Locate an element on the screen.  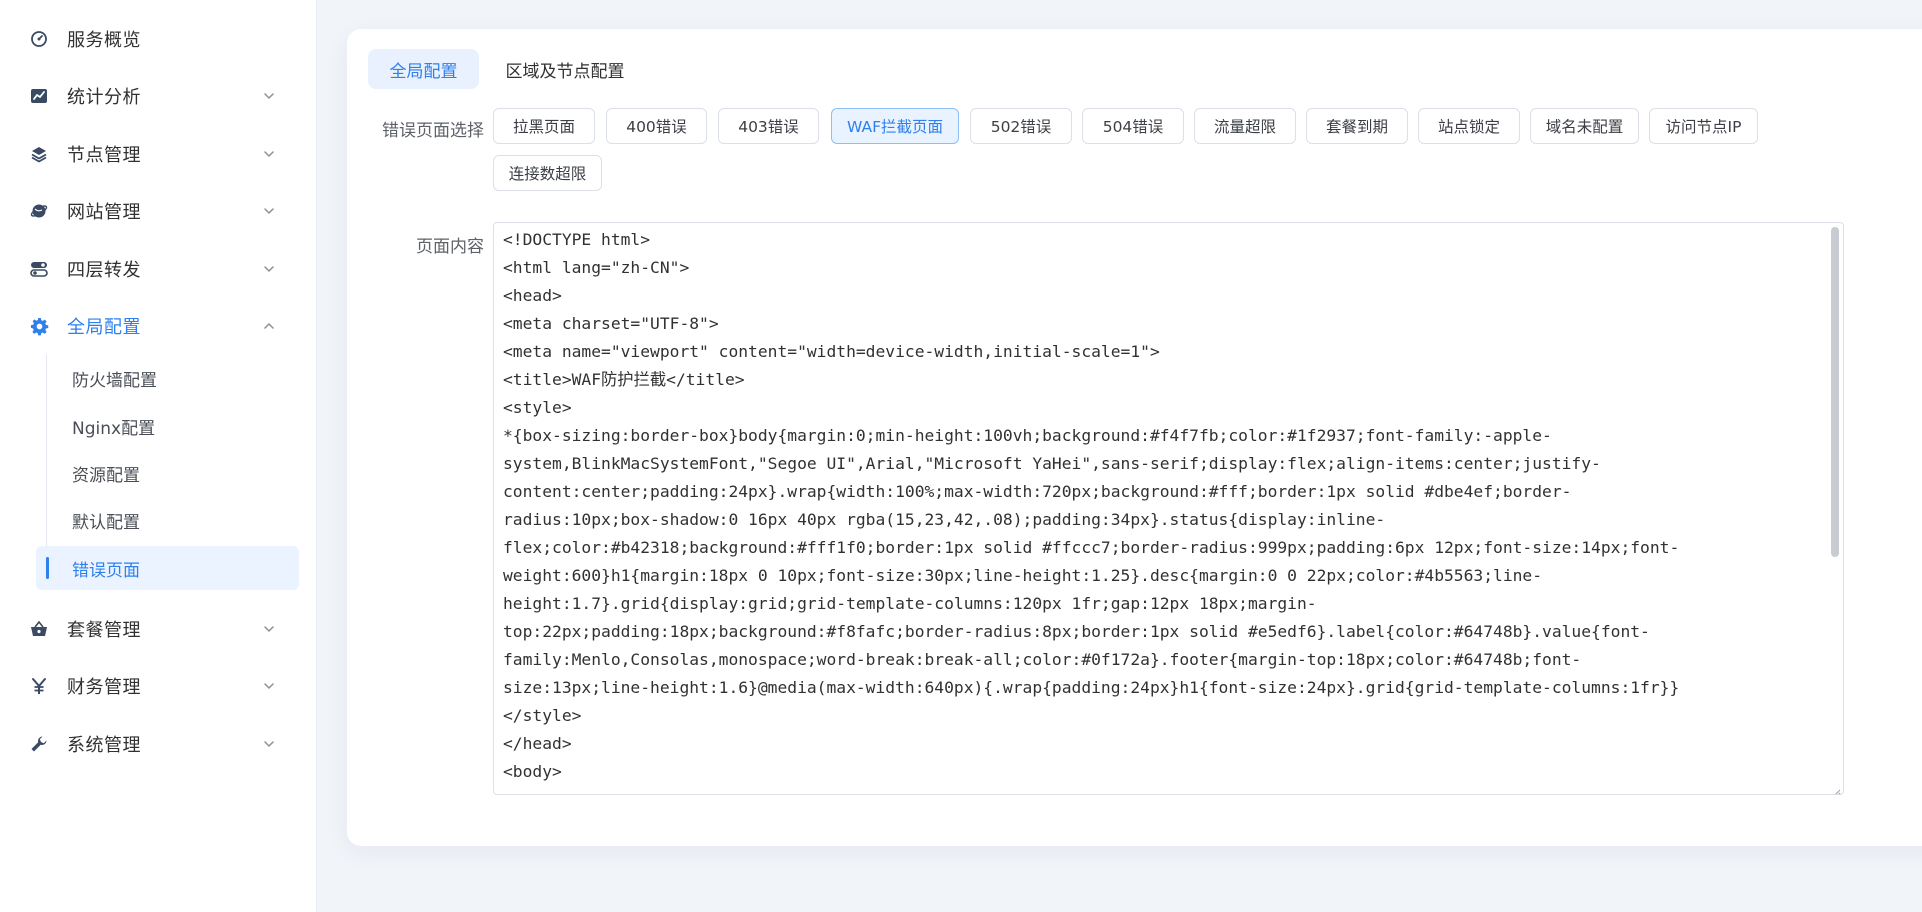
sidebar-subitem-nginx-config: Nginx配置 is located at coordinates (167, 426).